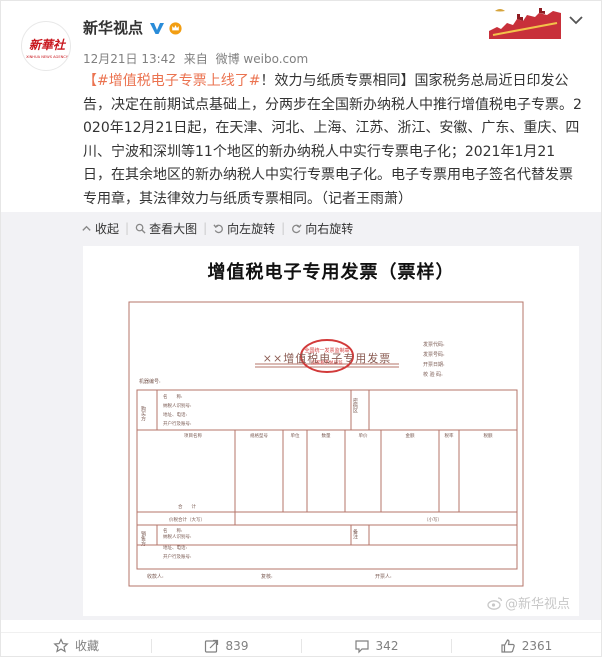  I want to click on col-item-name: 项目名称, so click(193, 435).